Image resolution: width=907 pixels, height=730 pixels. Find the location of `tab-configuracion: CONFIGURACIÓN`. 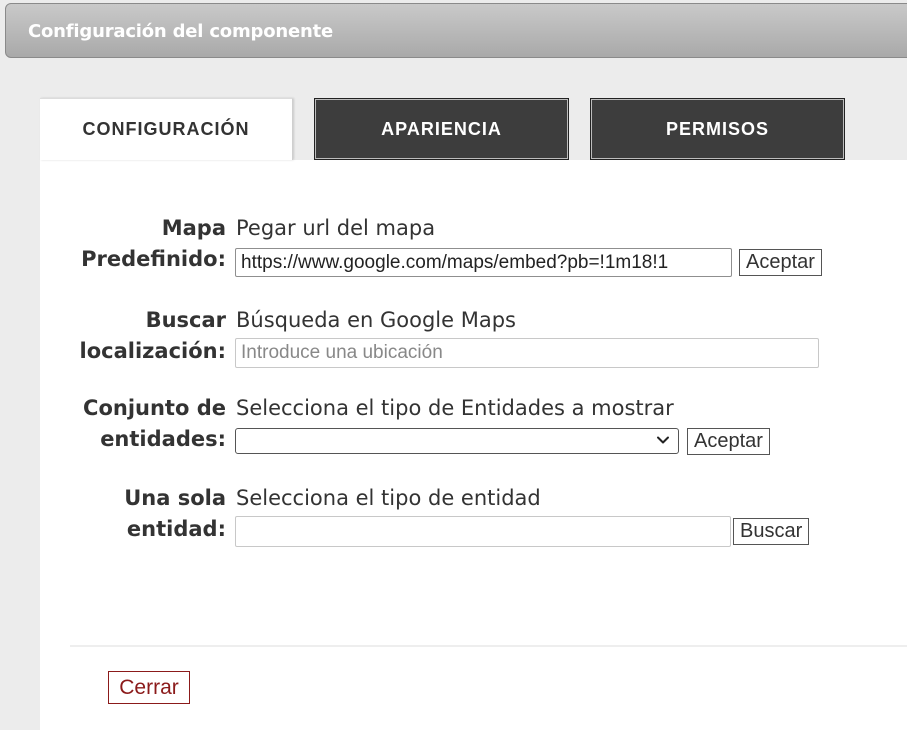

tab-configuracion: CONFIGURACIÓN is located at coordinates (166, 129).